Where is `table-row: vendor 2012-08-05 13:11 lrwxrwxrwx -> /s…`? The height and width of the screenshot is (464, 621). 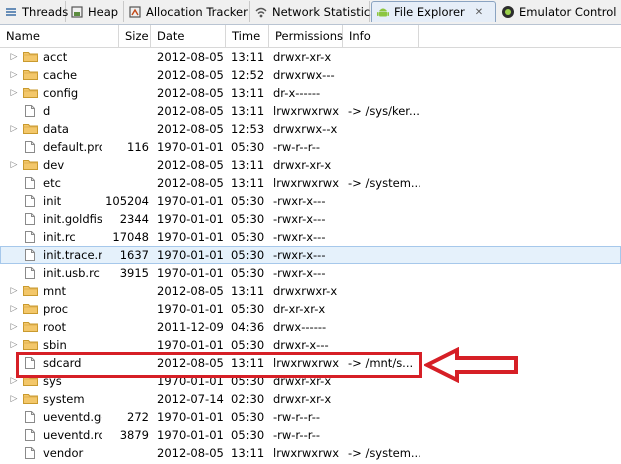 table-row: vendor 2012-08-05 13:11 lrwxrwxrwx -> /s… is located at coordinates (310, 453).